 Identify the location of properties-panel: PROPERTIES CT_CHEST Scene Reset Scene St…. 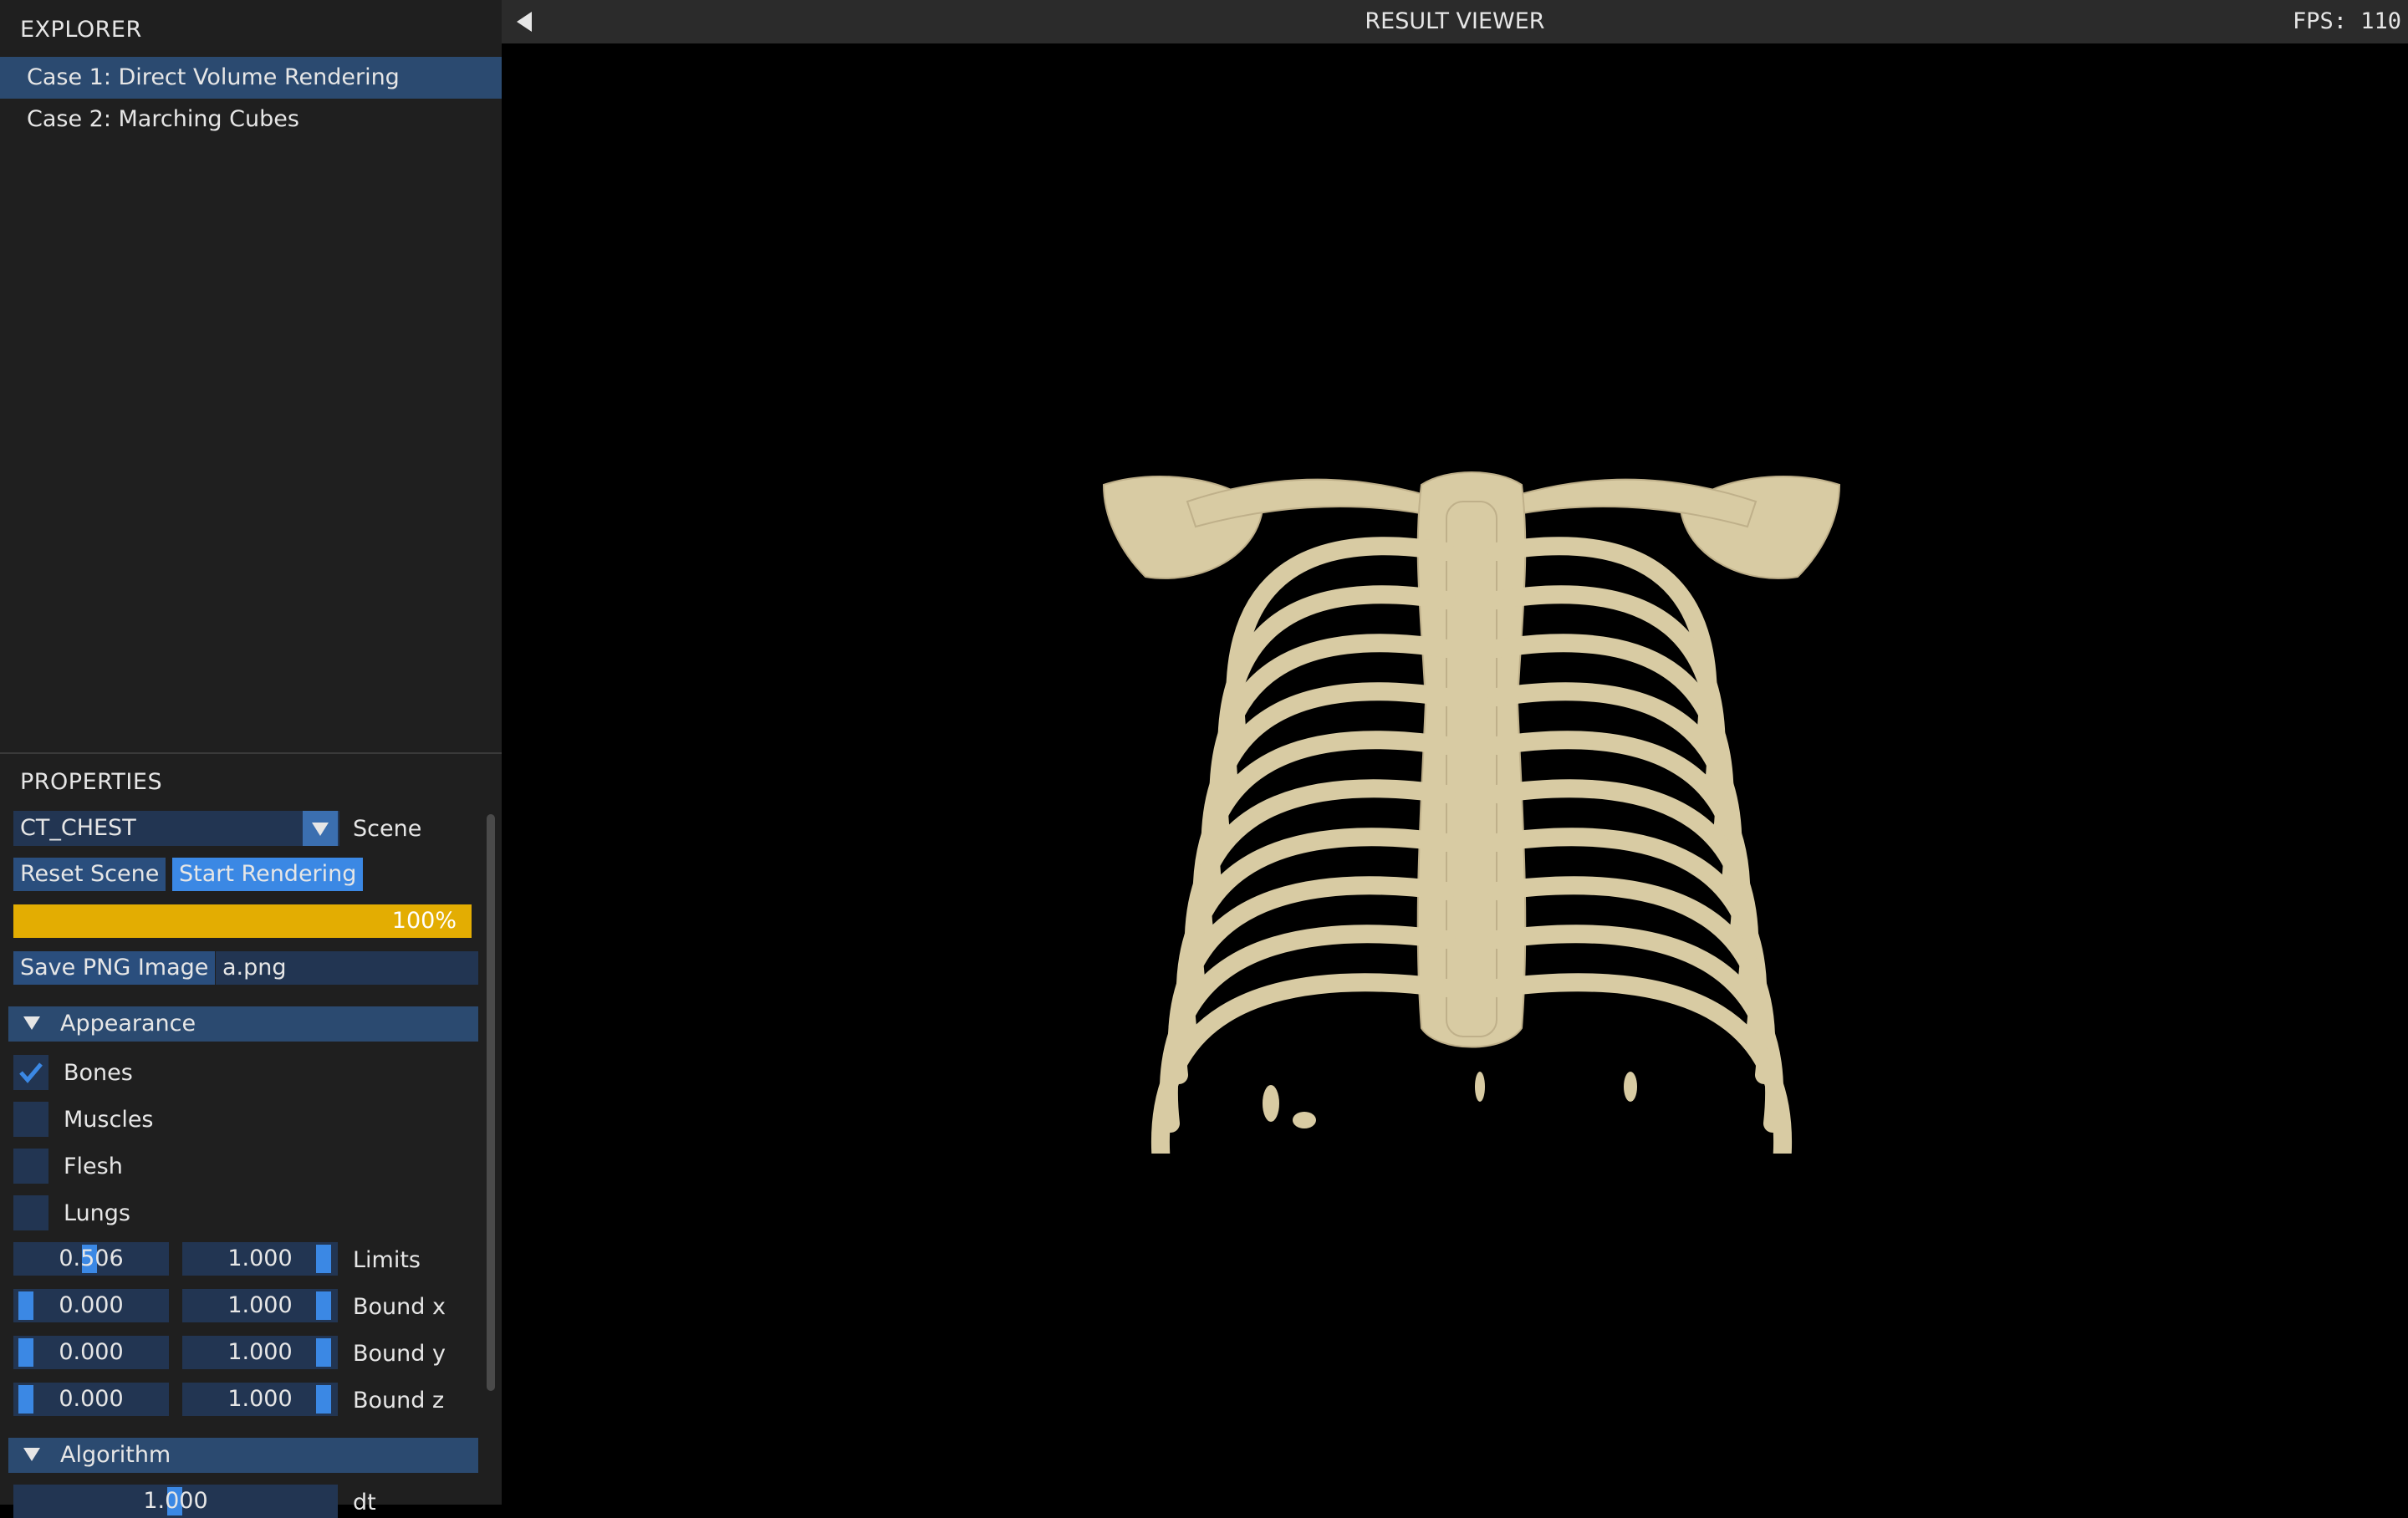
(251, 1136).